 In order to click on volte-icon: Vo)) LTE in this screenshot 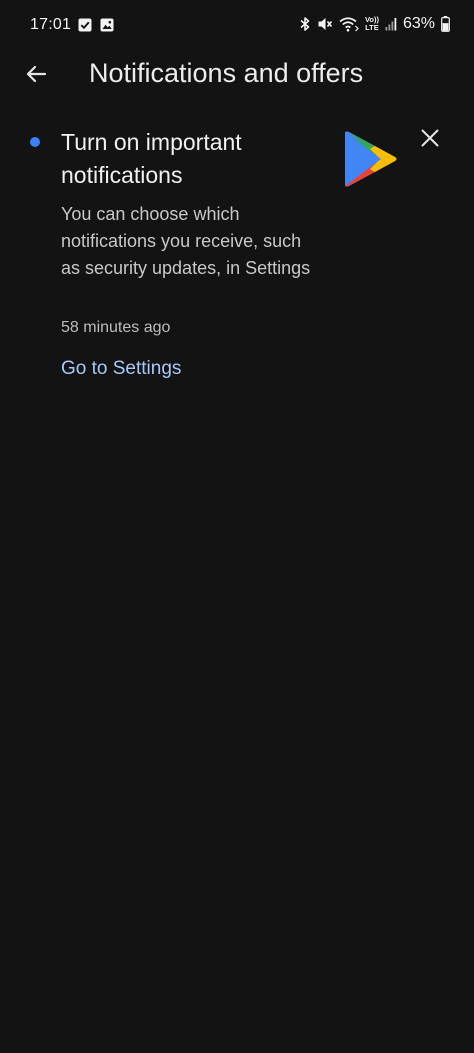, I will do `click(372, 24)`.